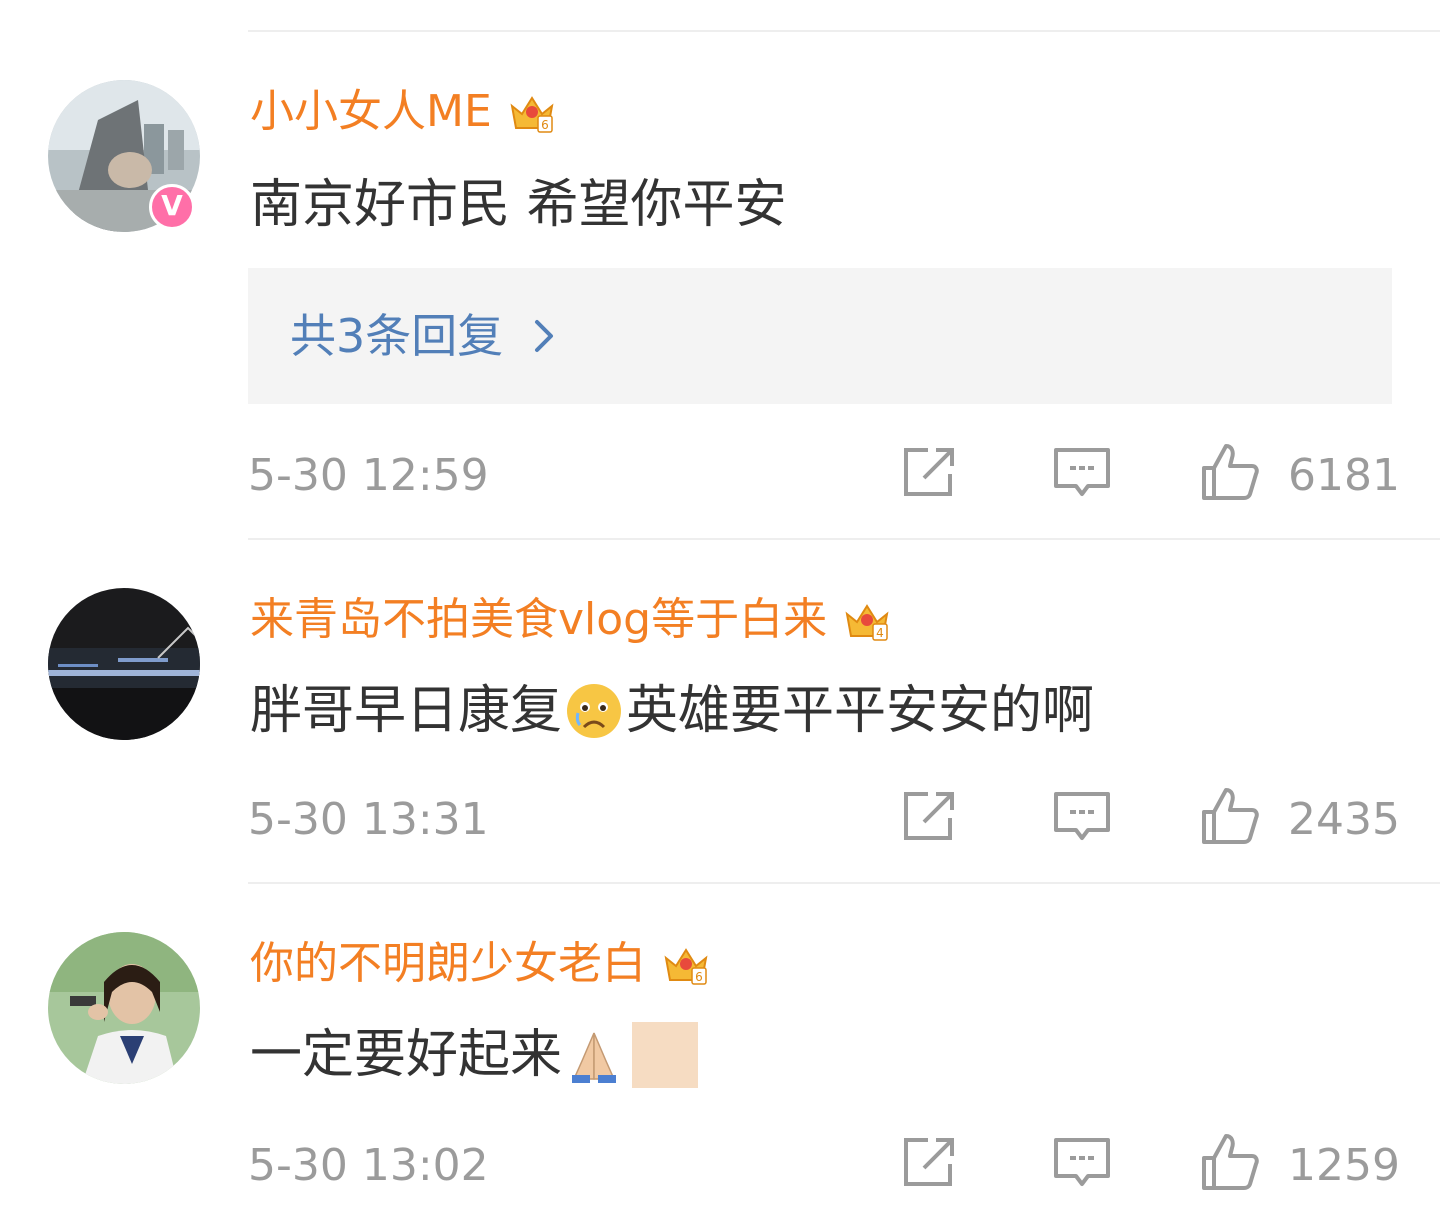 This screenshot has height=1216, width=1440. I want to click on crying-face-emoji, so click(594, 711).